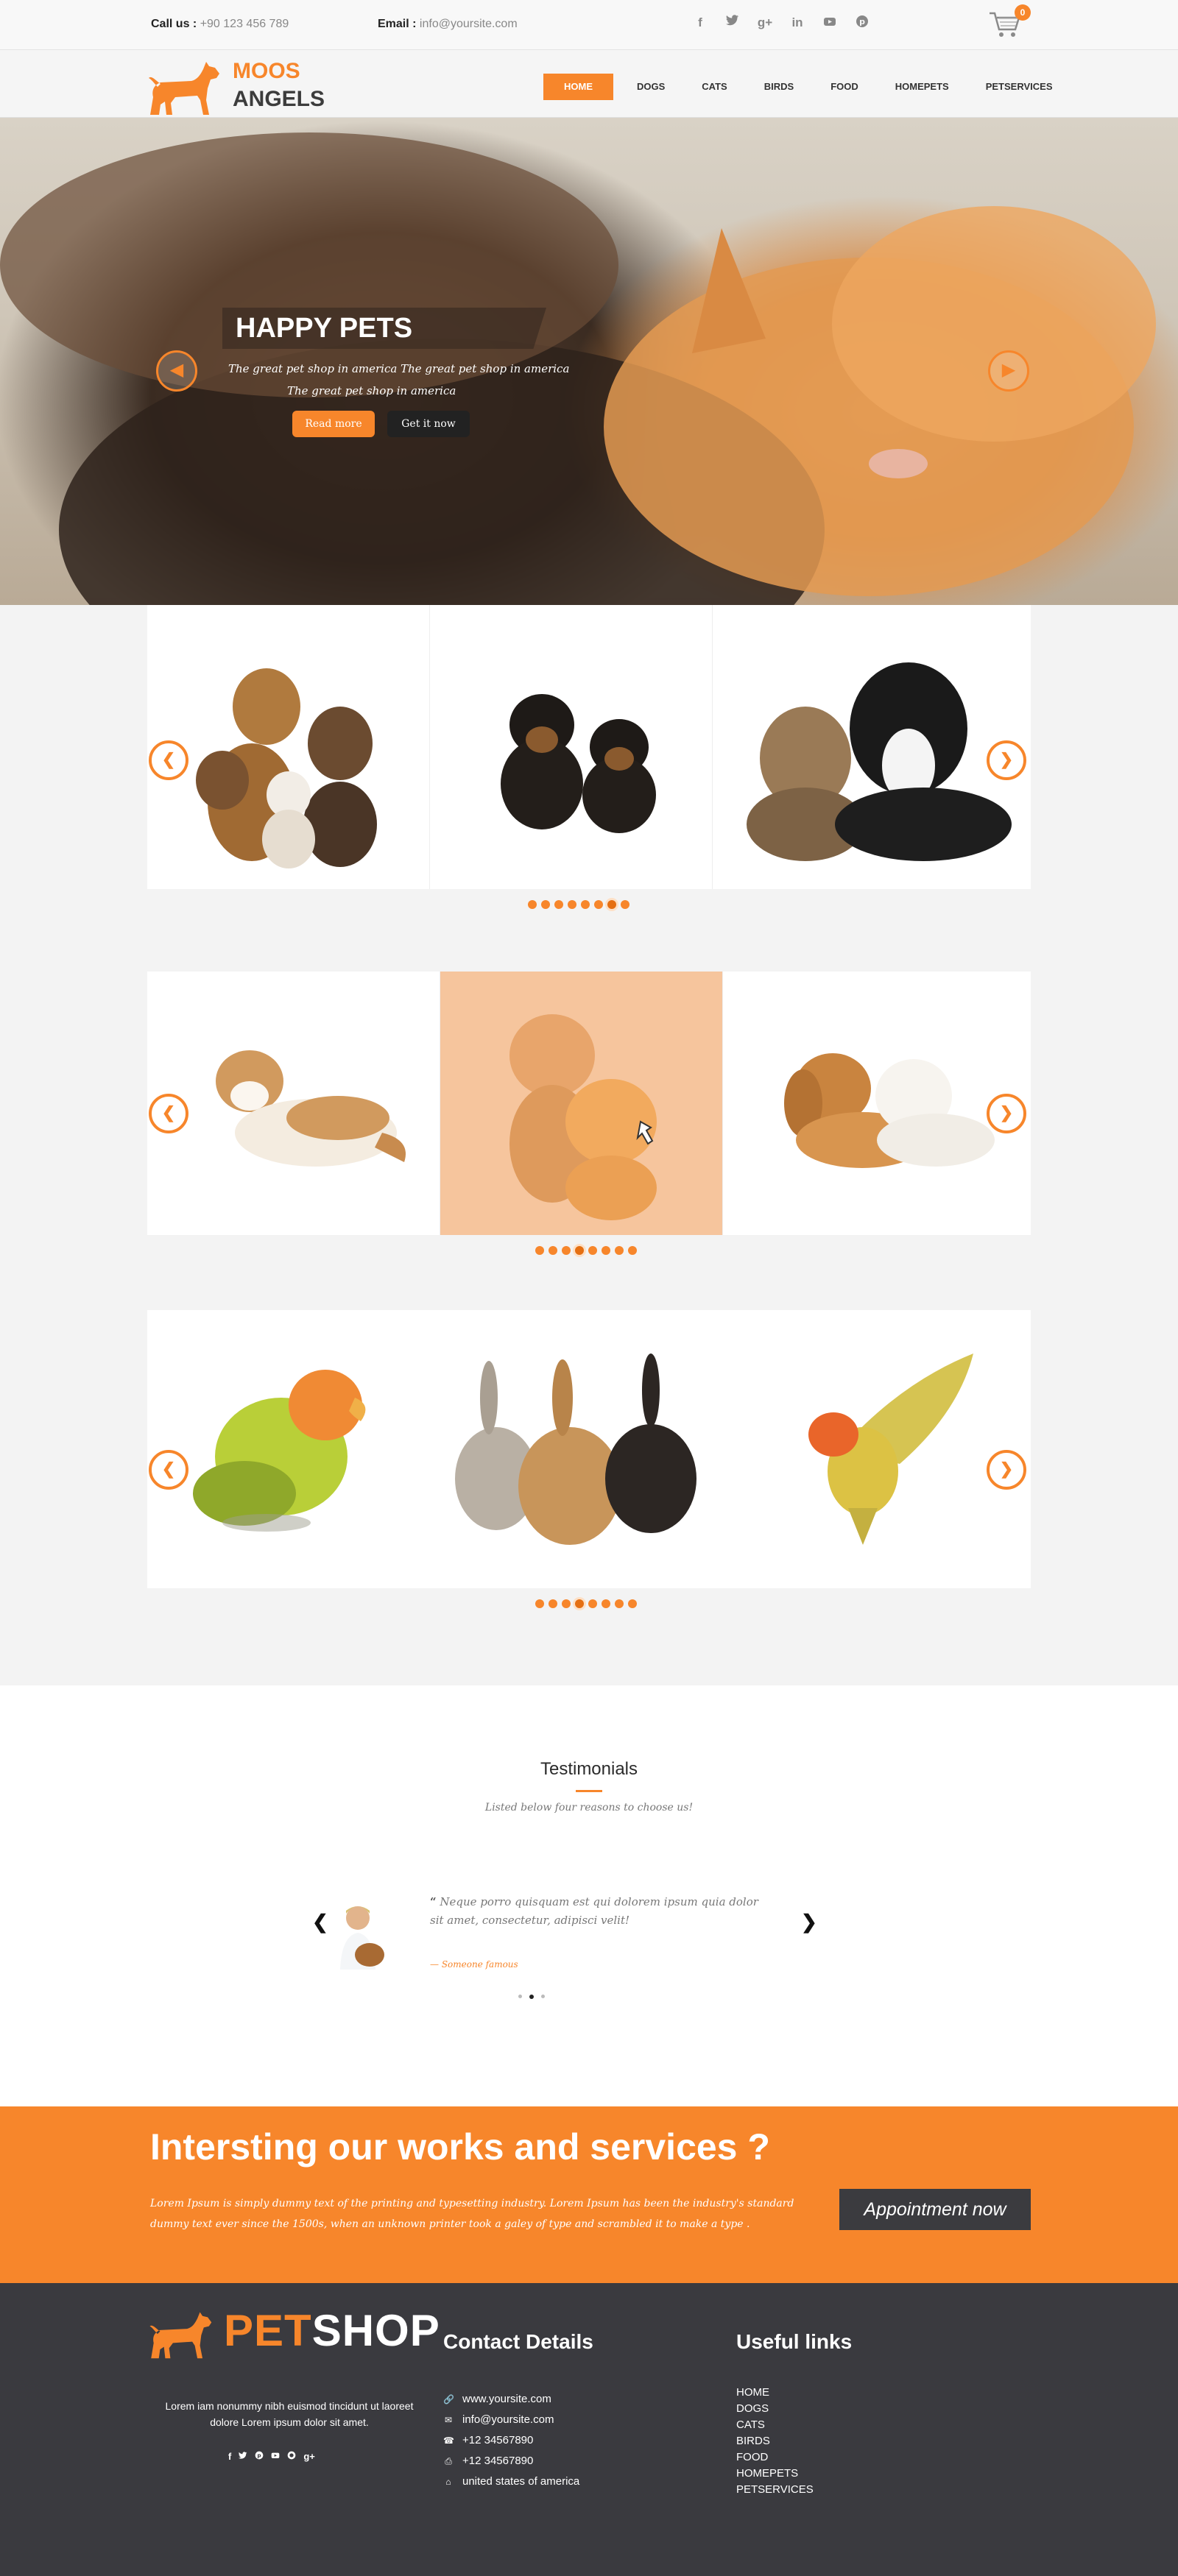  What do you see at coordinates (889, 1110) in the screenshot?
I see `puppy-and-kitten-image` at bounding box center [889, 1110].